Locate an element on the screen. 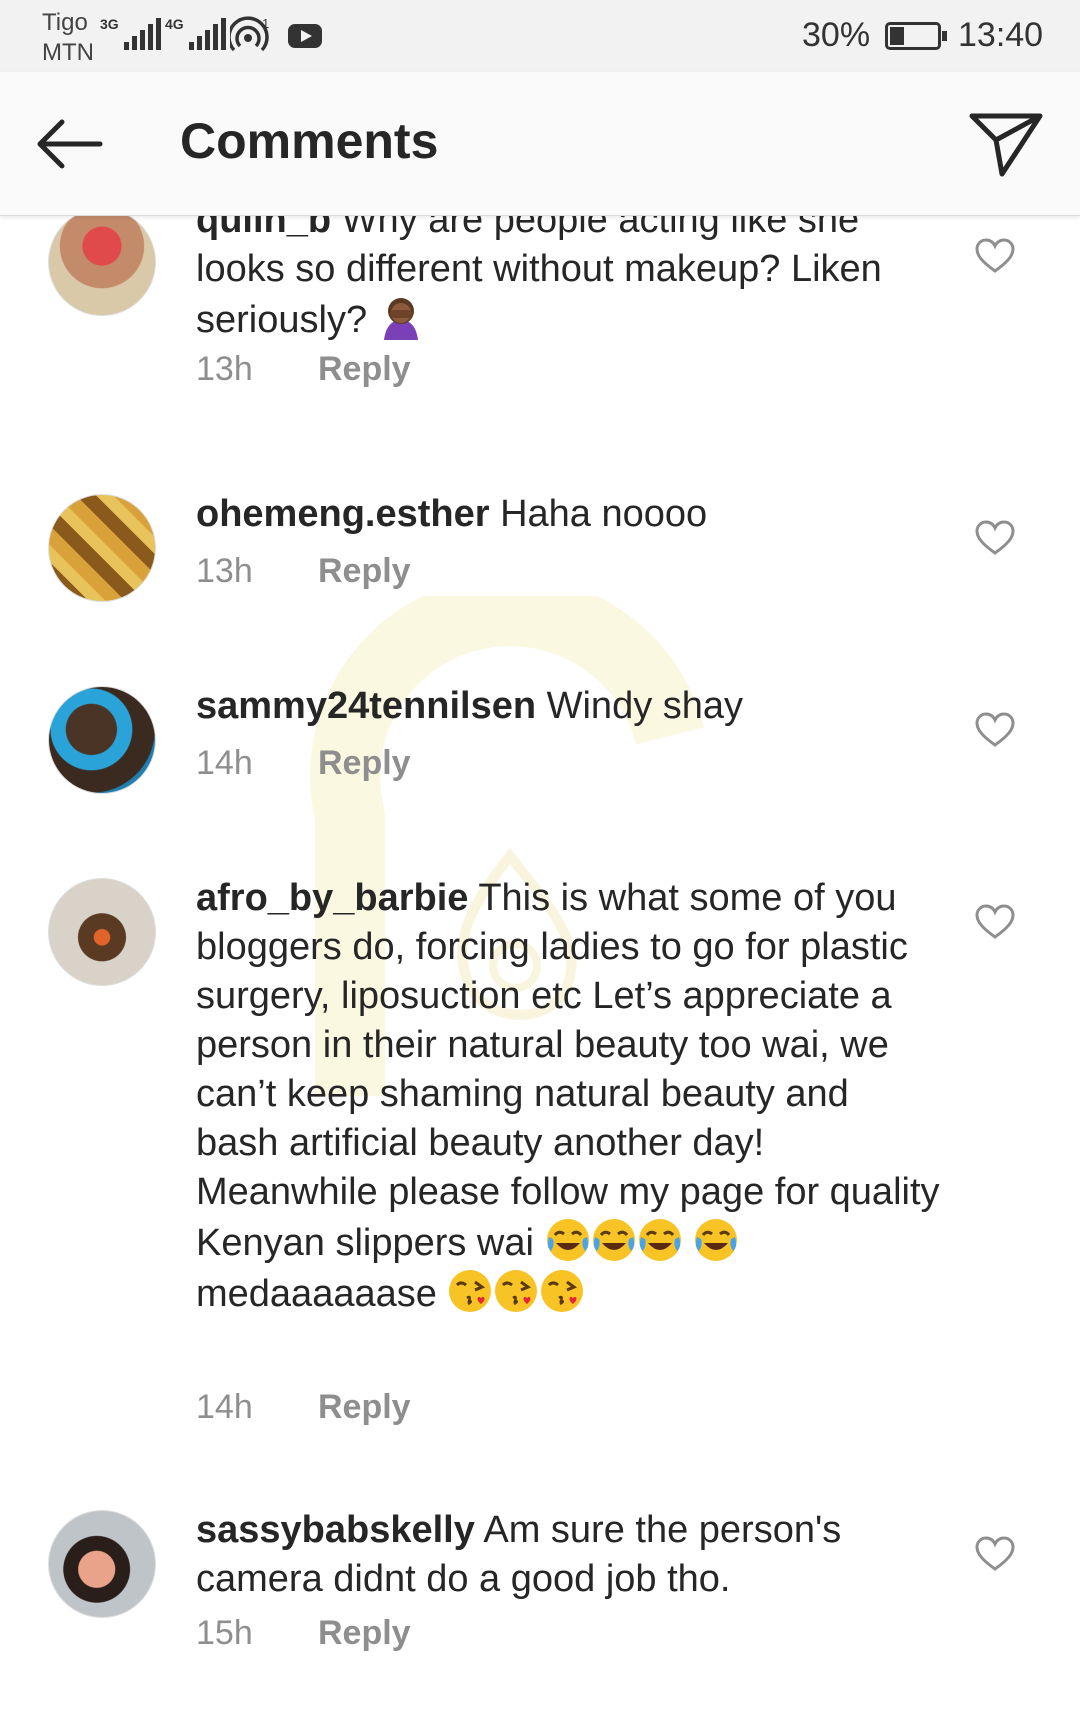  carrier-labels: Tigo MTN is located at coordinates (68, 38).